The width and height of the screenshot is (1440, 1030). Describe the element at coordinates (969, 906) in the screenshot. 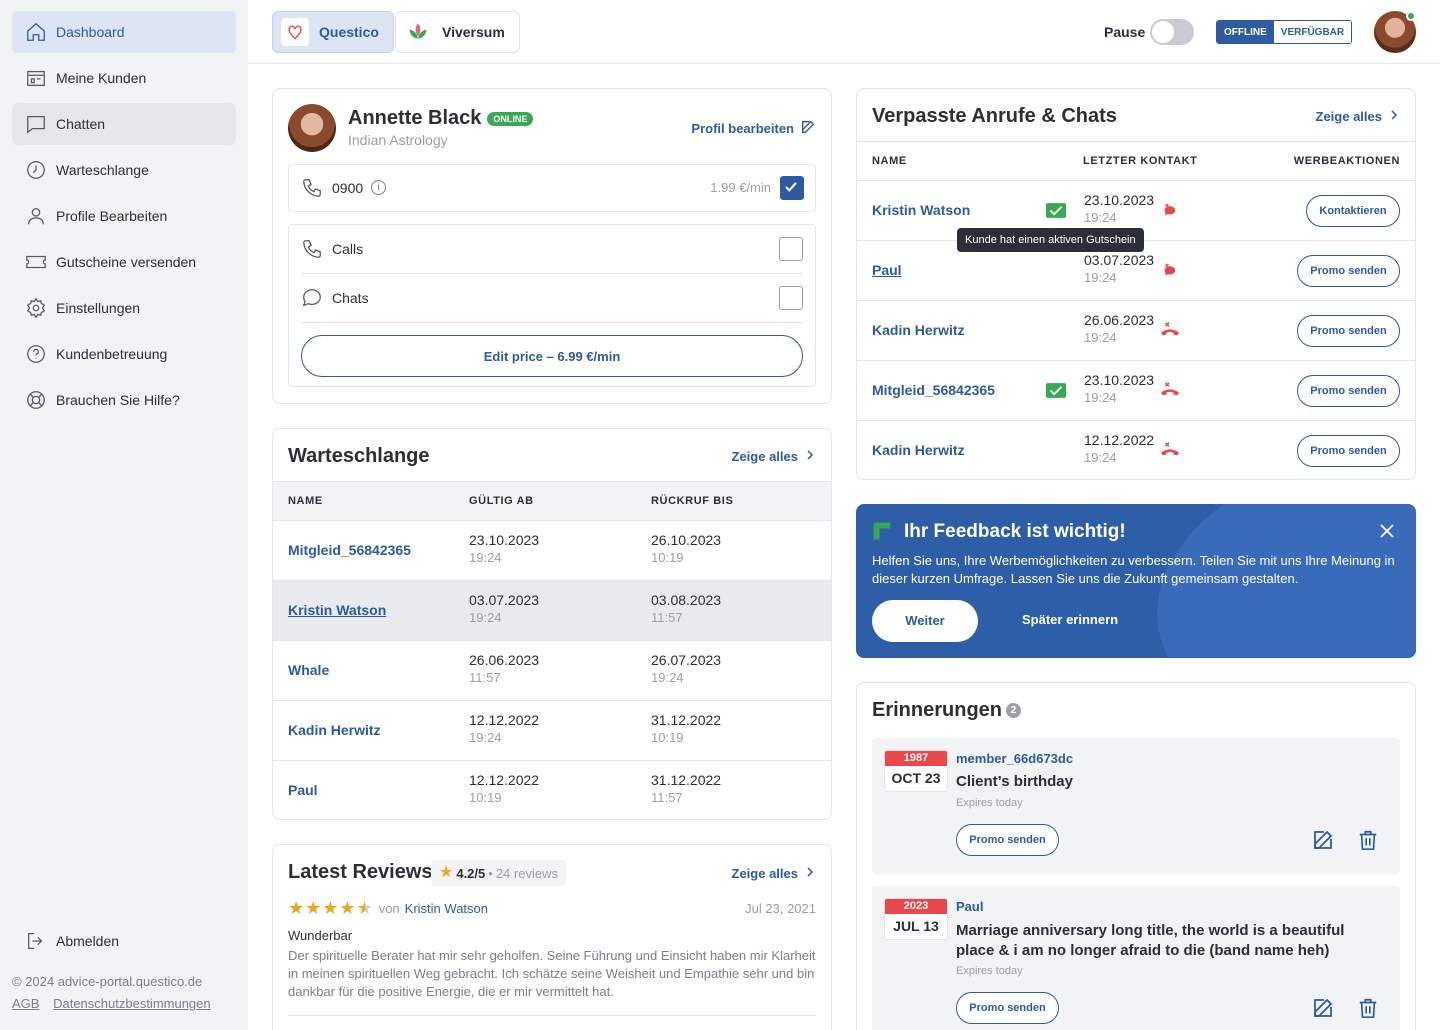

I see `reminder-member: Paul` at that location.